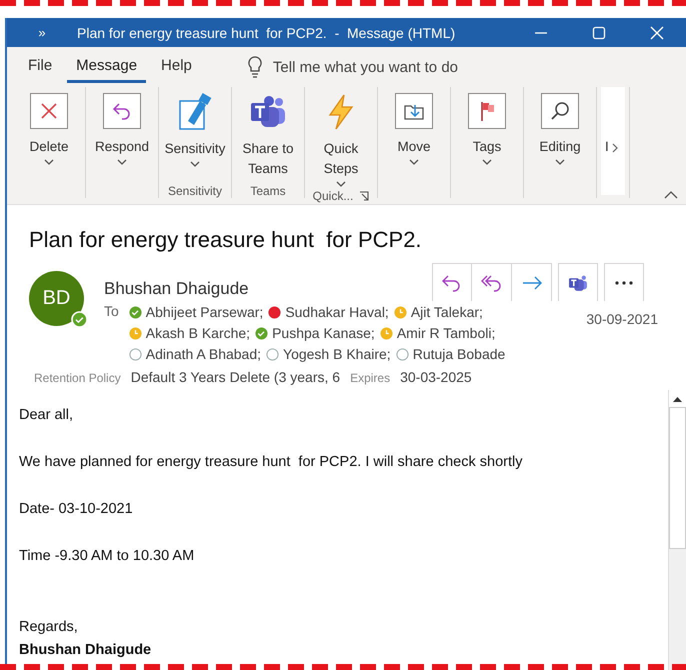  Describe the element at coordinates (77, 378) in the screenshot. I see `retention-label: Retention Policy` at that location.